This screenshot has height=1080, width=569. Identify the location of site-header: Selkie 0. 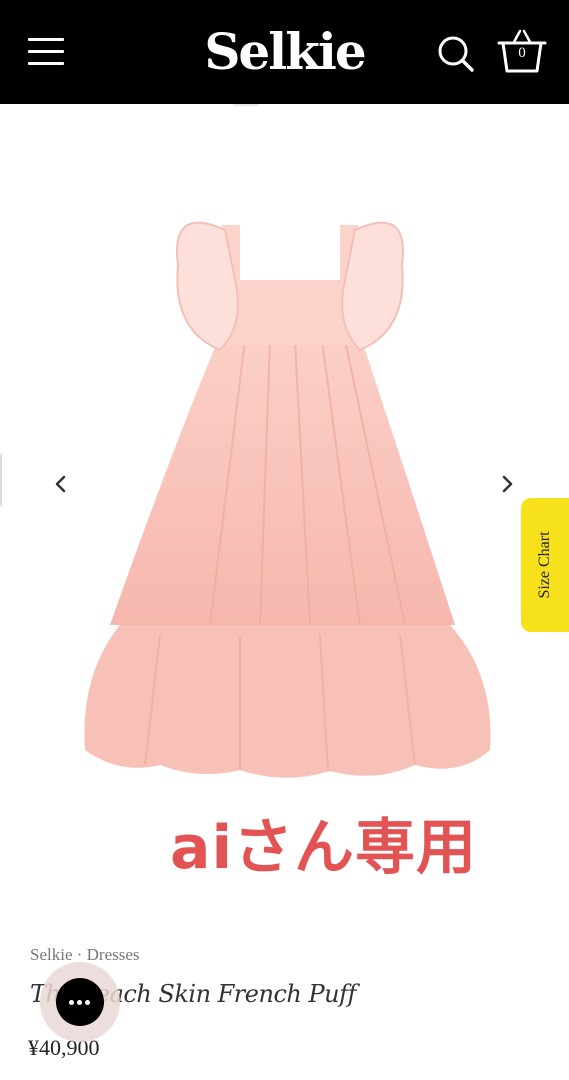
(284, 52).